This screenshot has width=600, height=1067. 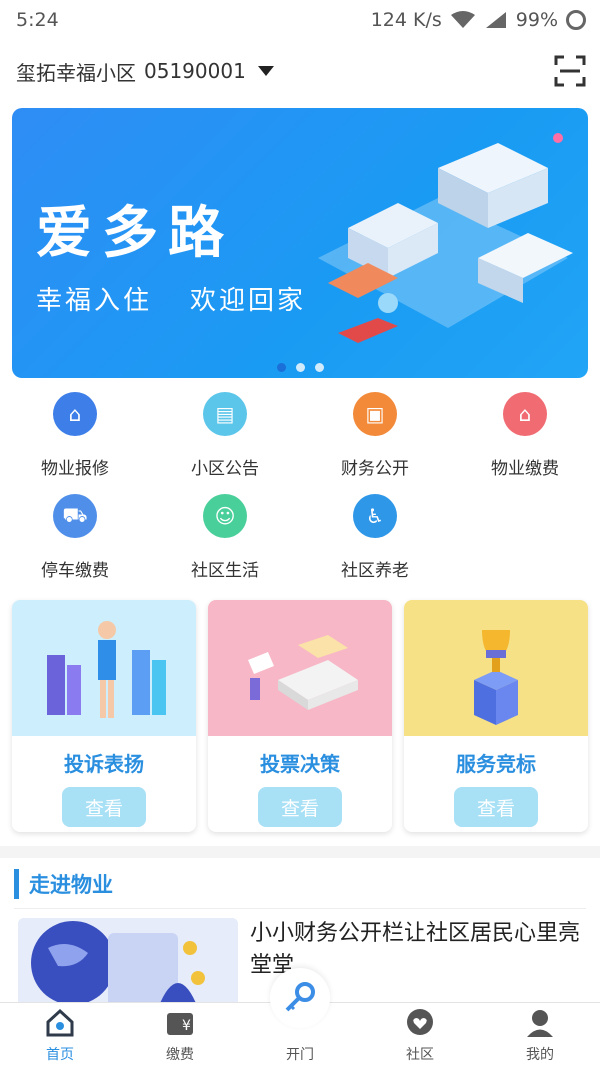 I want to click on service-notice: ▤ 小区公告, so click(x=225, y=437).